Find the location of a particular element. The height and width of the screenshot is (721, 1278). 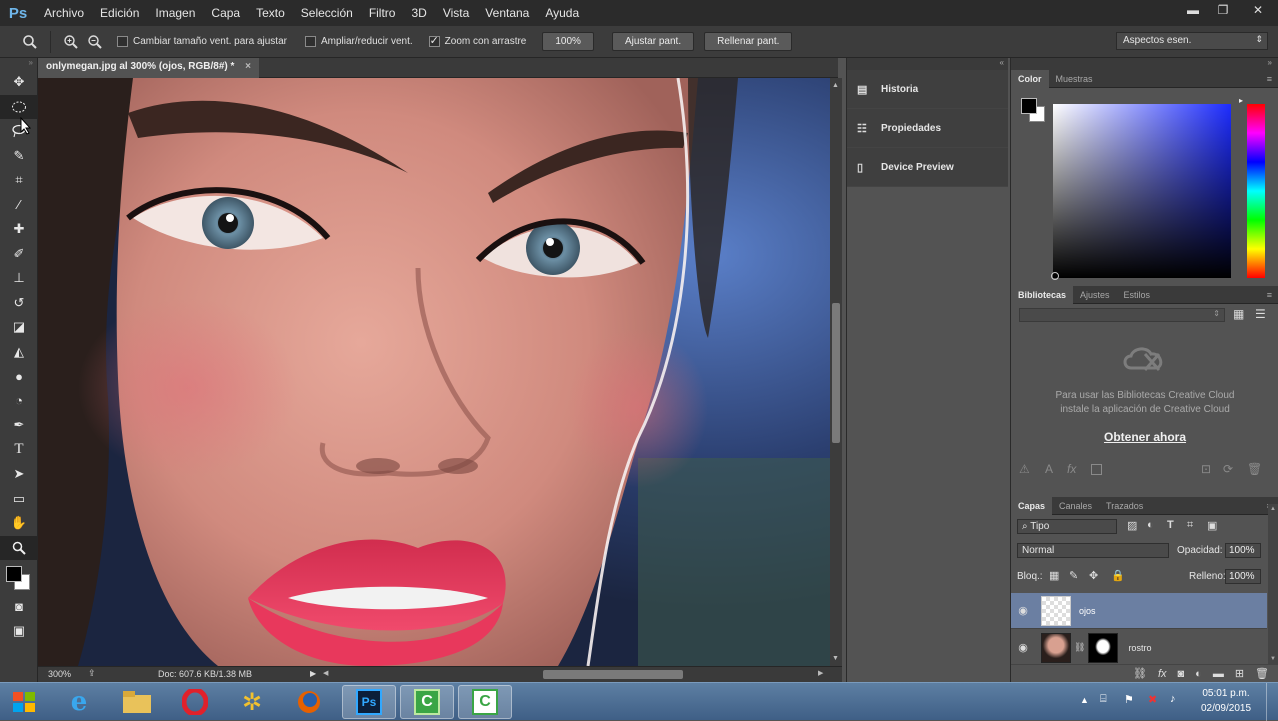

list-view-icon: ☰ is located at coordinates (1260, 314).